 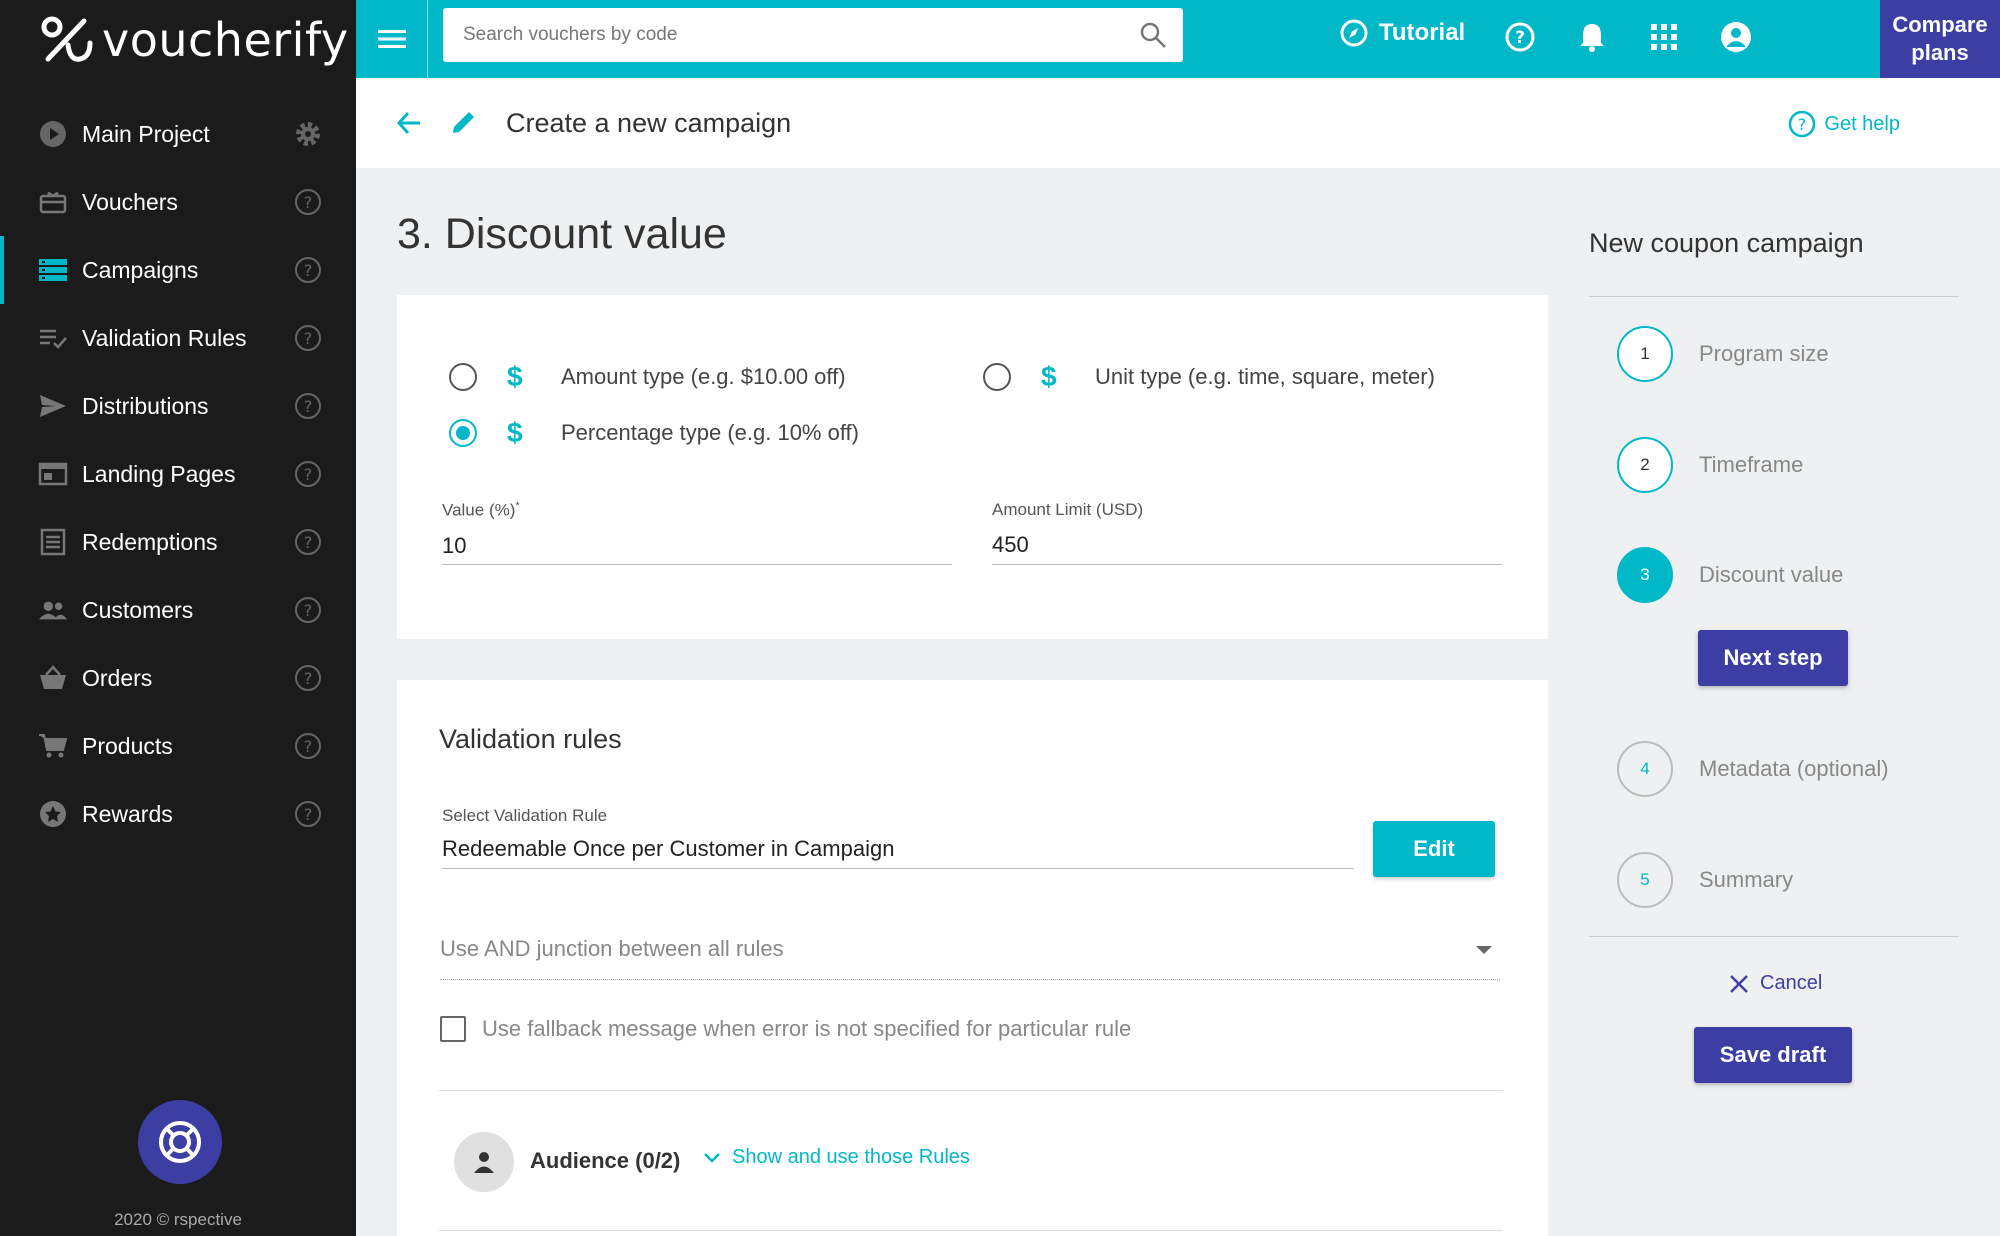 I want to click on step-metadata: 4 Metadata (optional), so click(x=1753, y=769).